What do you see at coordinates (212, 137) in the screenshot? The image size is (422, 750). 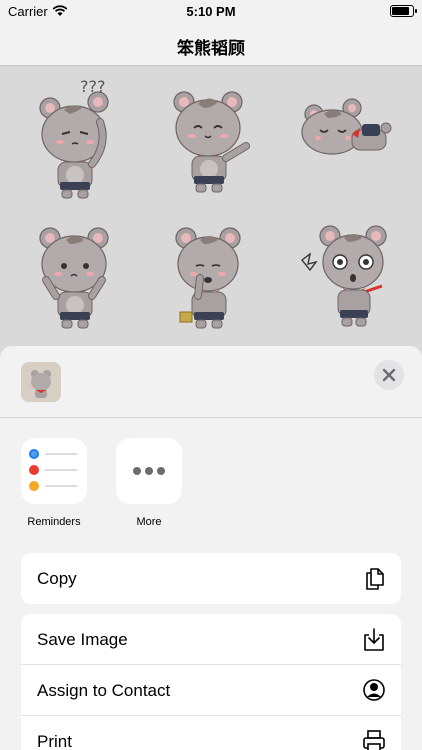 I see `sticker-waving-bear` at bounding box center [212, 137].